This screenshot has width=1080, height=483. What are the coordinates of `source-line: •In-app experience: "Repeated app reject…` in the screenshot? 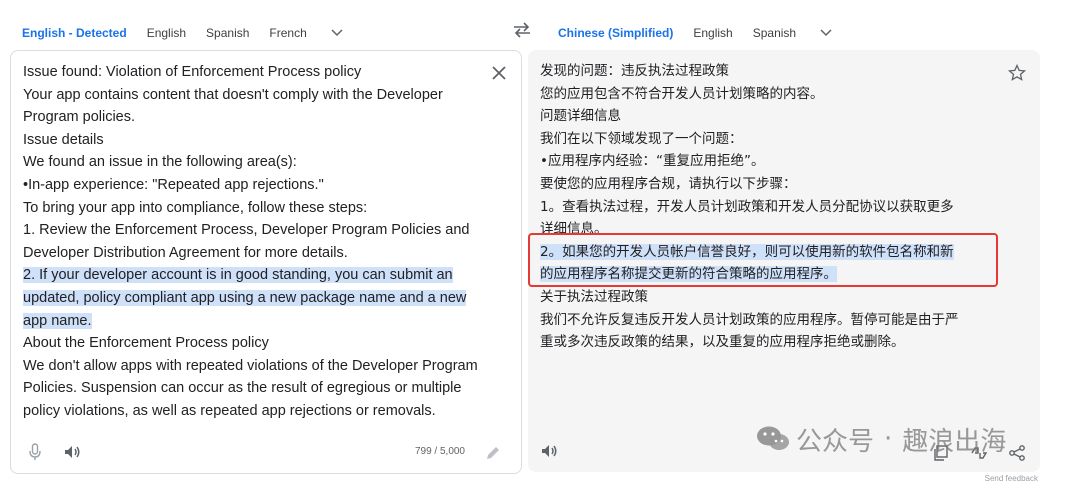 It's located at (173, 184).